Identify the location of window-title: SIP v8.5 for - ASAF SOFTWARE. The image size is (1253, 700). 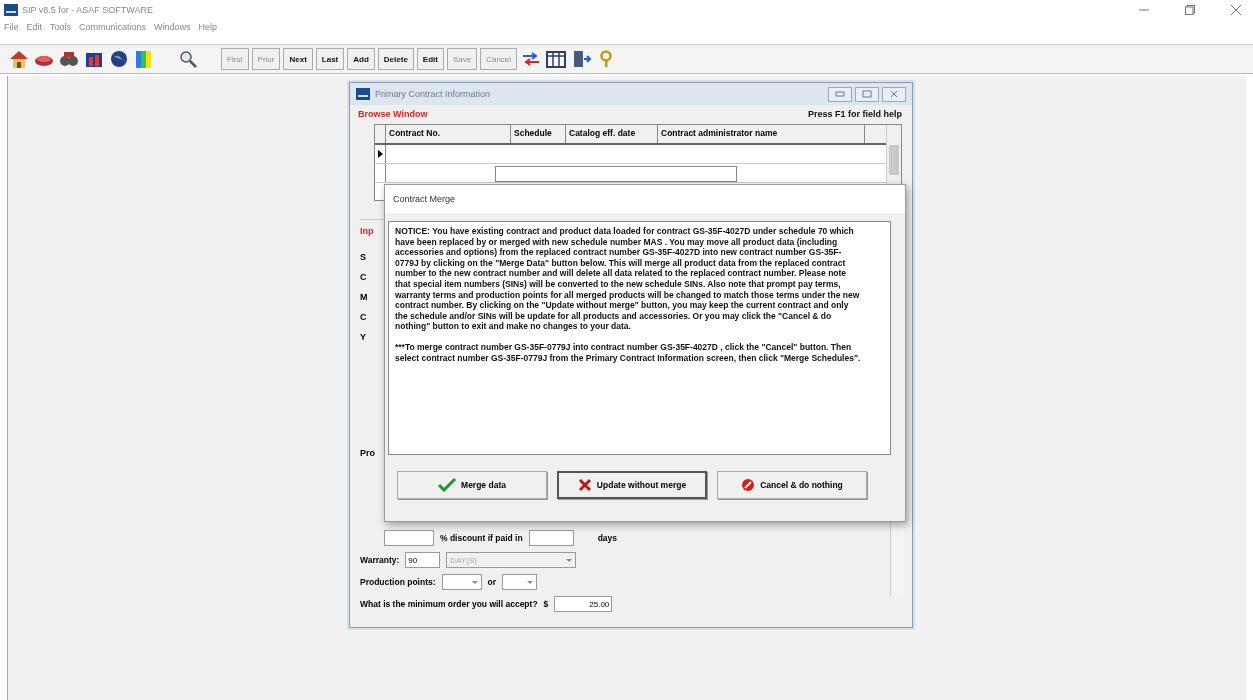
(88, 10).